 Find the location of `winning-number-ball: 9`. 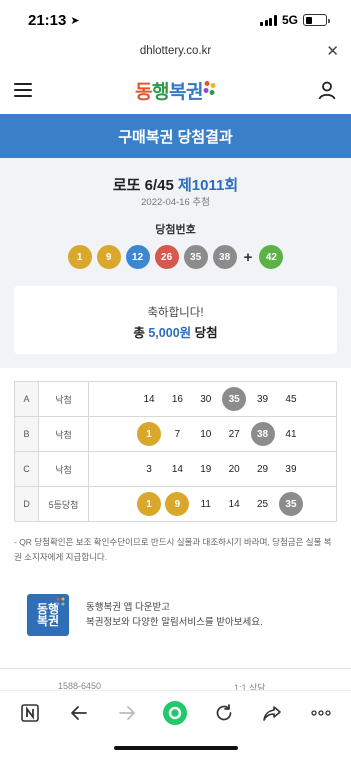

winning-number-ball: 9 is located at coordinates (108, 257).